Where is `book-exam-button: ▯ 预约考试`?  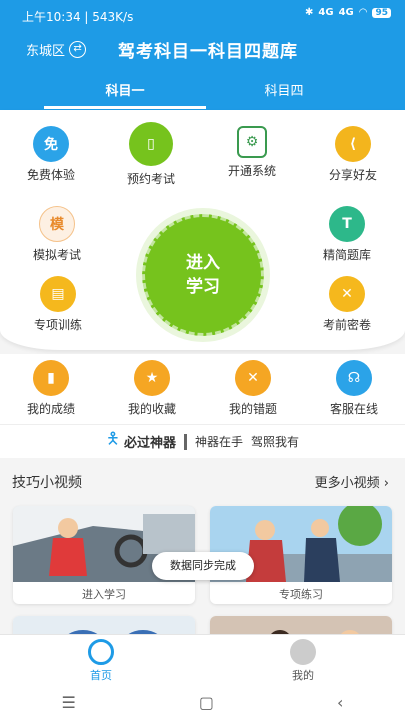
book-exam-button: ▯ 预约考试 is located at coordinates (151, 154).